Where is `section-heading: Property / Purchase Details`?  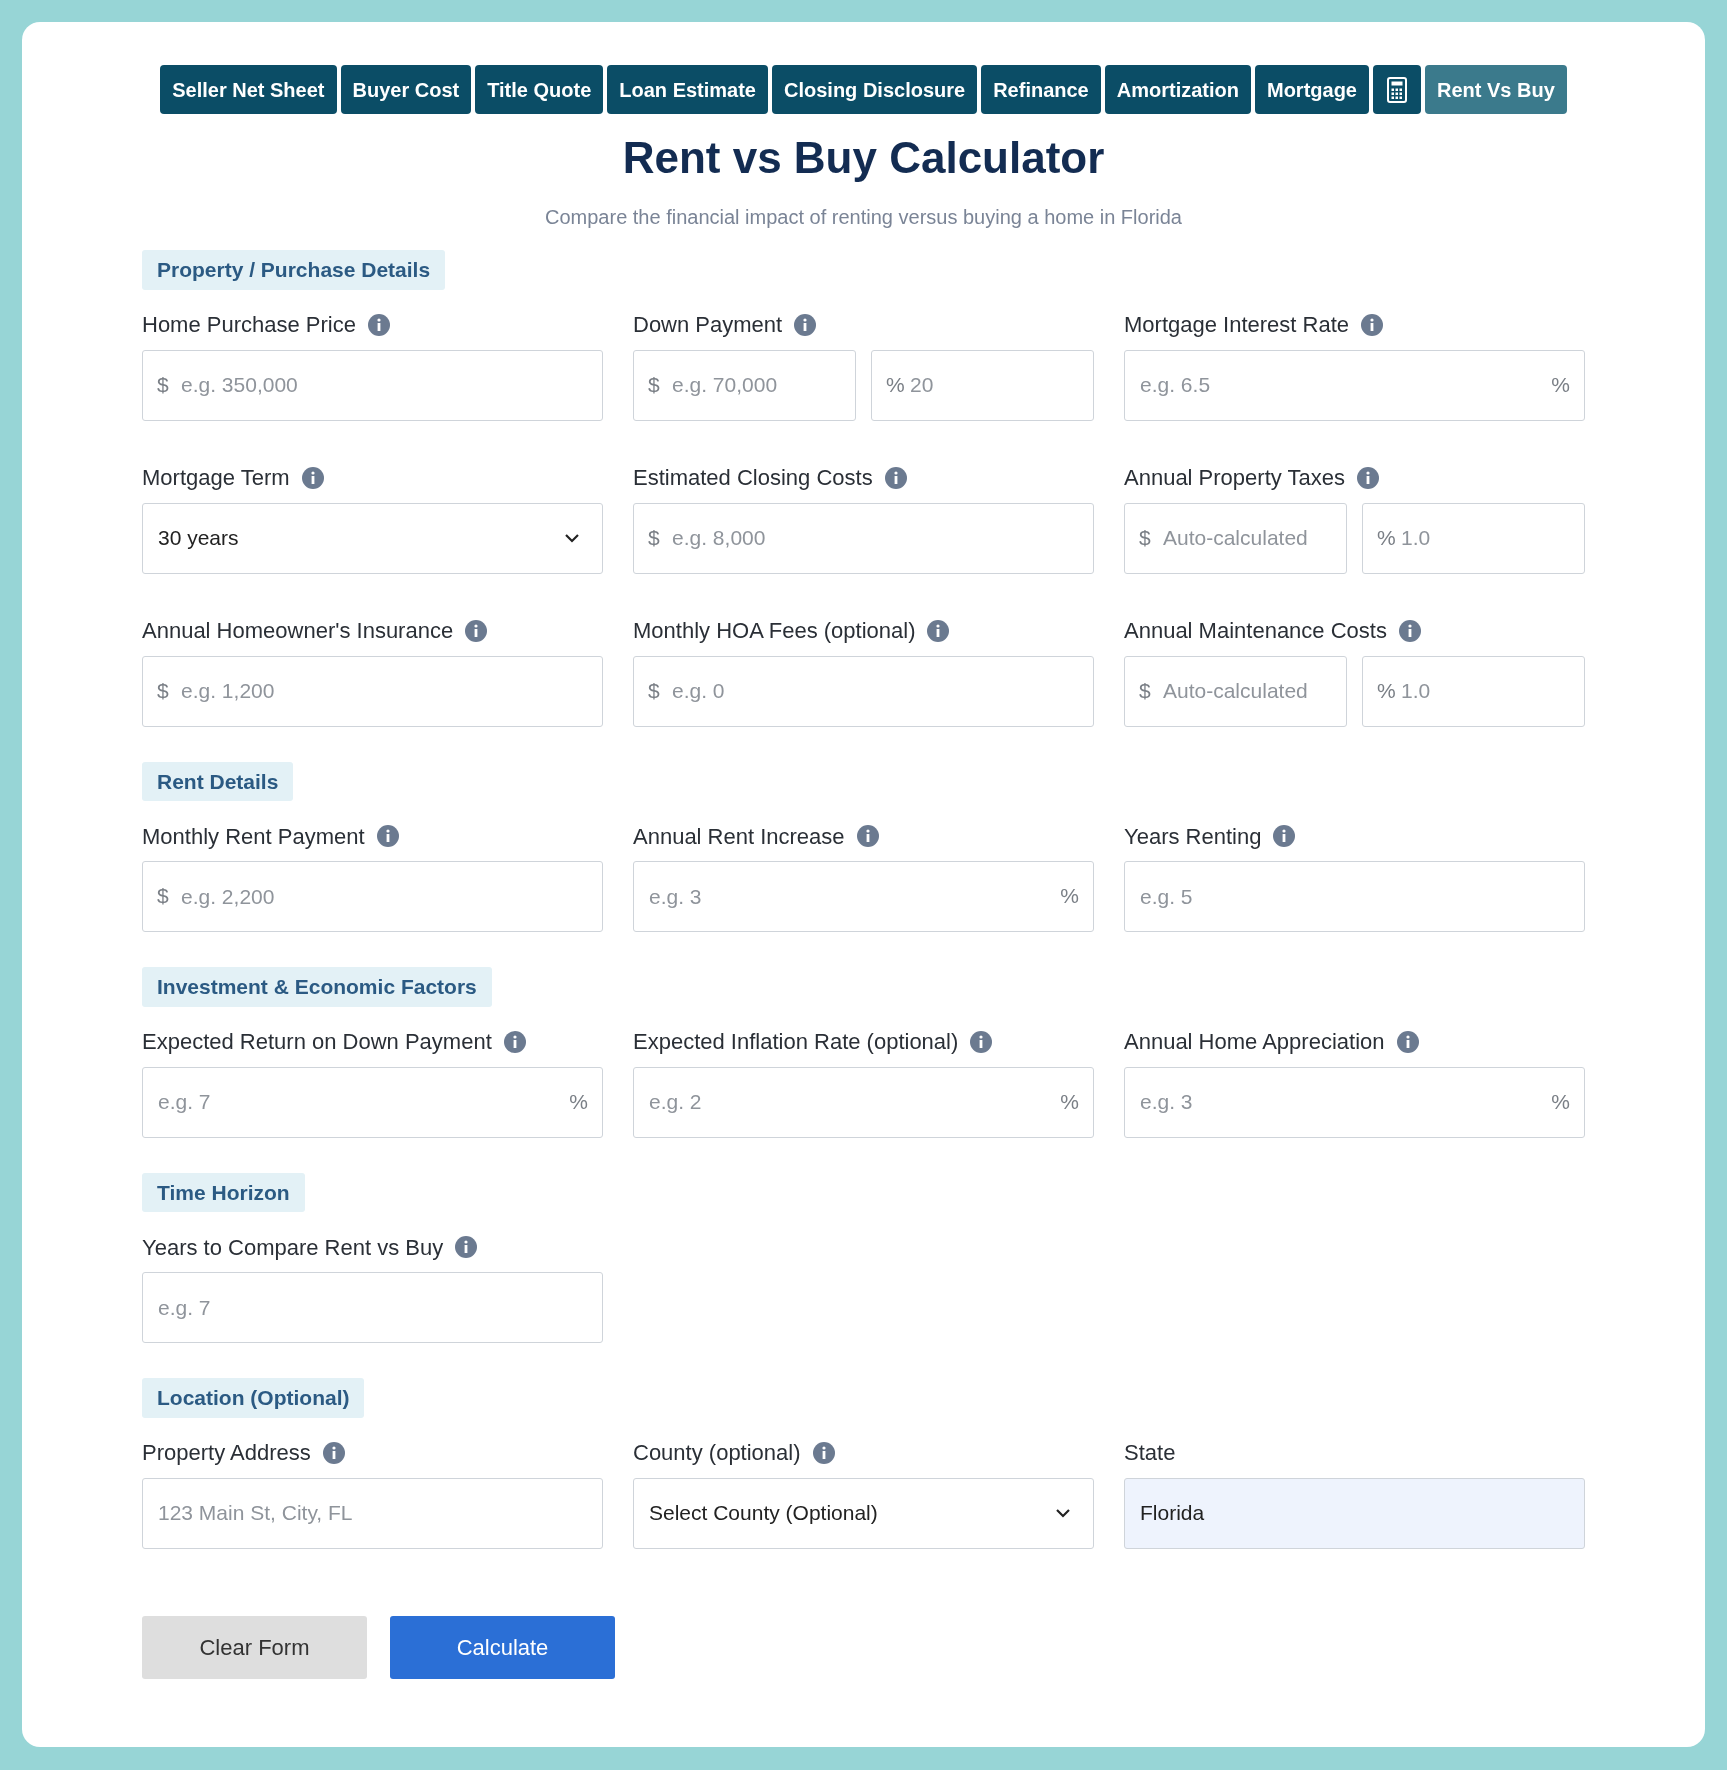
section-heading: Property / Purchase Details is located at coordinates (294, 270).